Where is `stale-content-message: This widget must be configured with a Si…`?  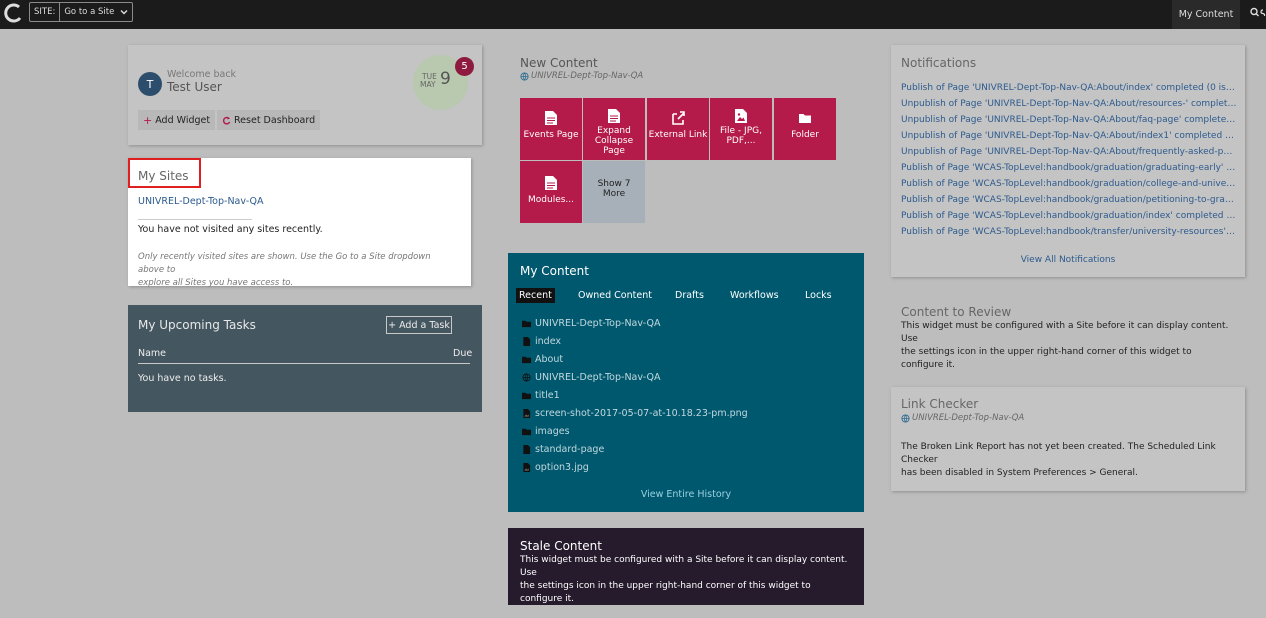 stale-content-message: This widget must be configured with a Si… is located at coordinates (687, 580).